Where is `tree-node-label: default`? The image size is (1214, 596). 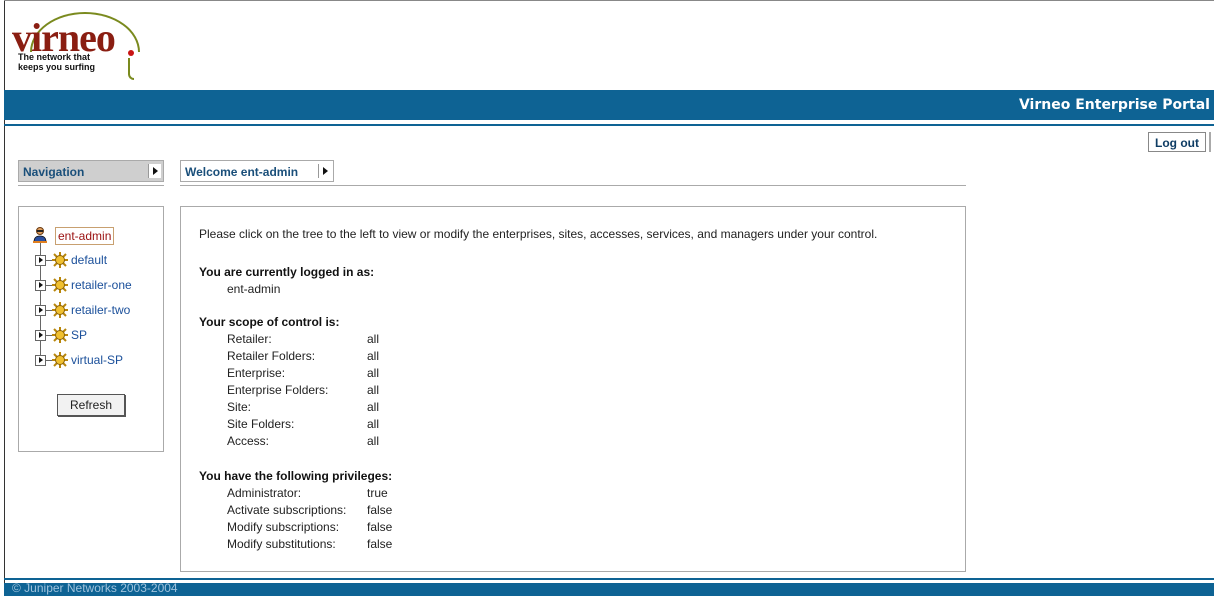
tree-node-label: default is located at coordinates (89, 260).